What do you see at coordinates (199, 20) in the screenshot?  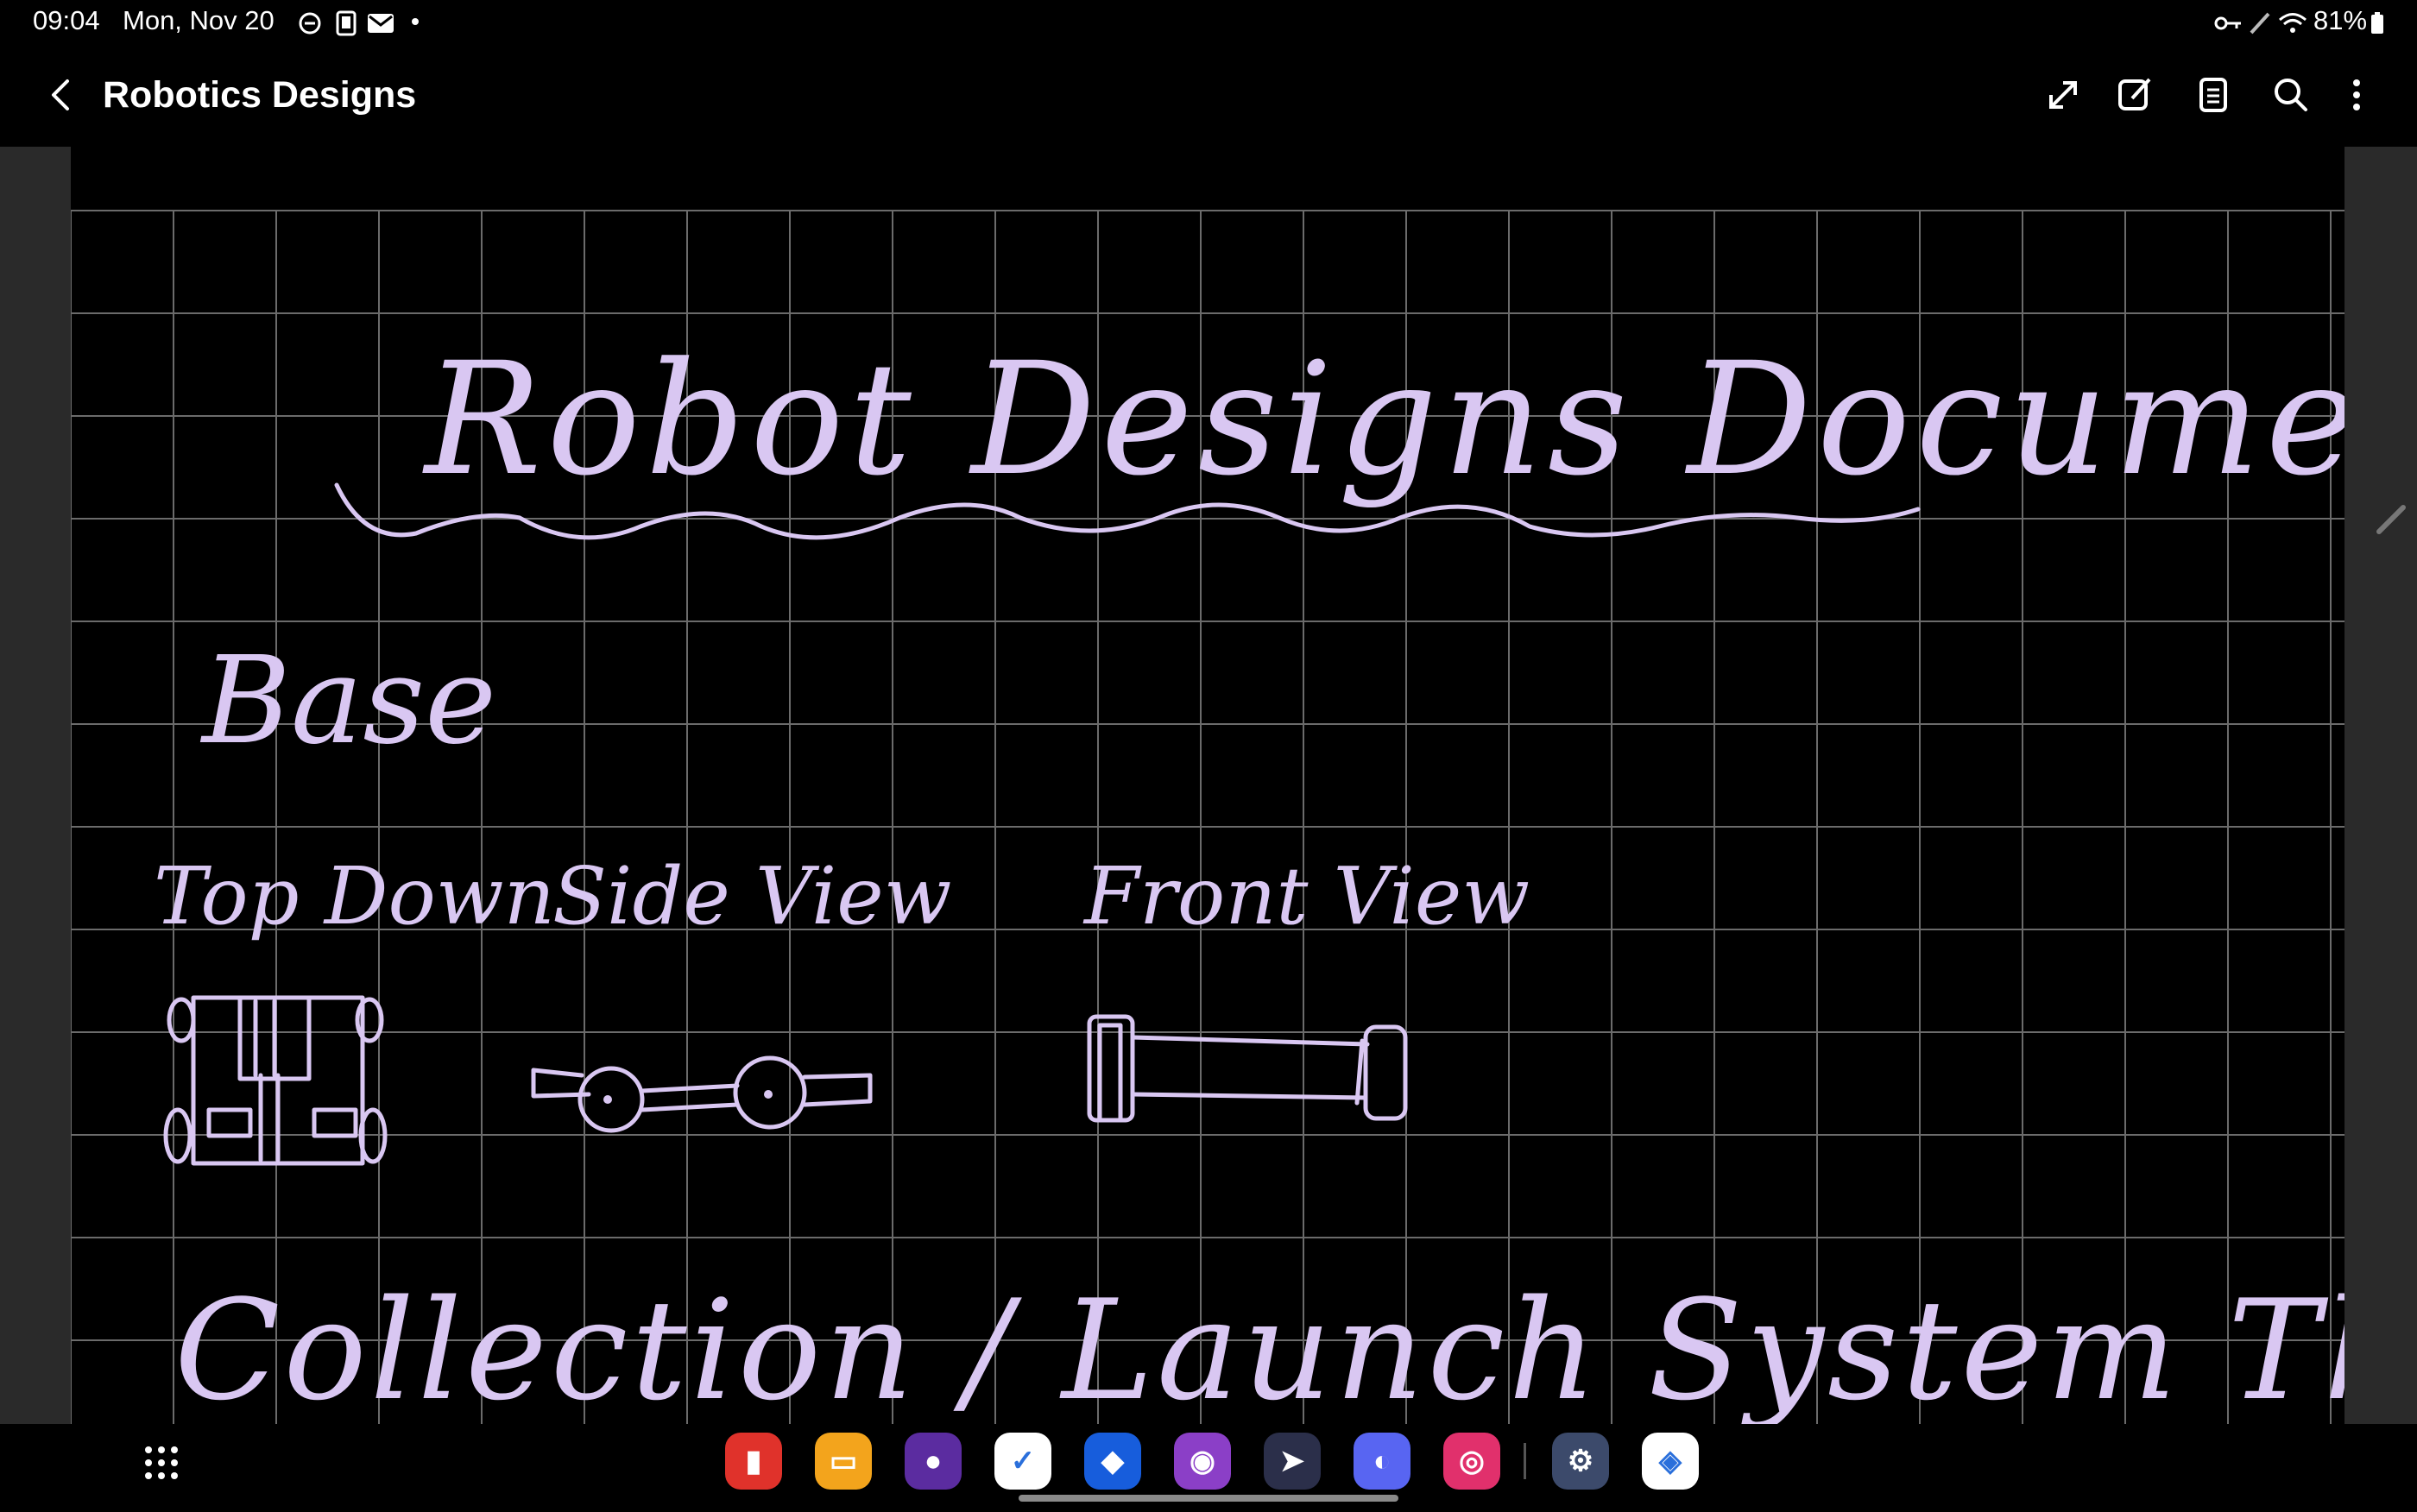 I see `status-date: Mon, Nov 20` at bounding box center [199, 20].